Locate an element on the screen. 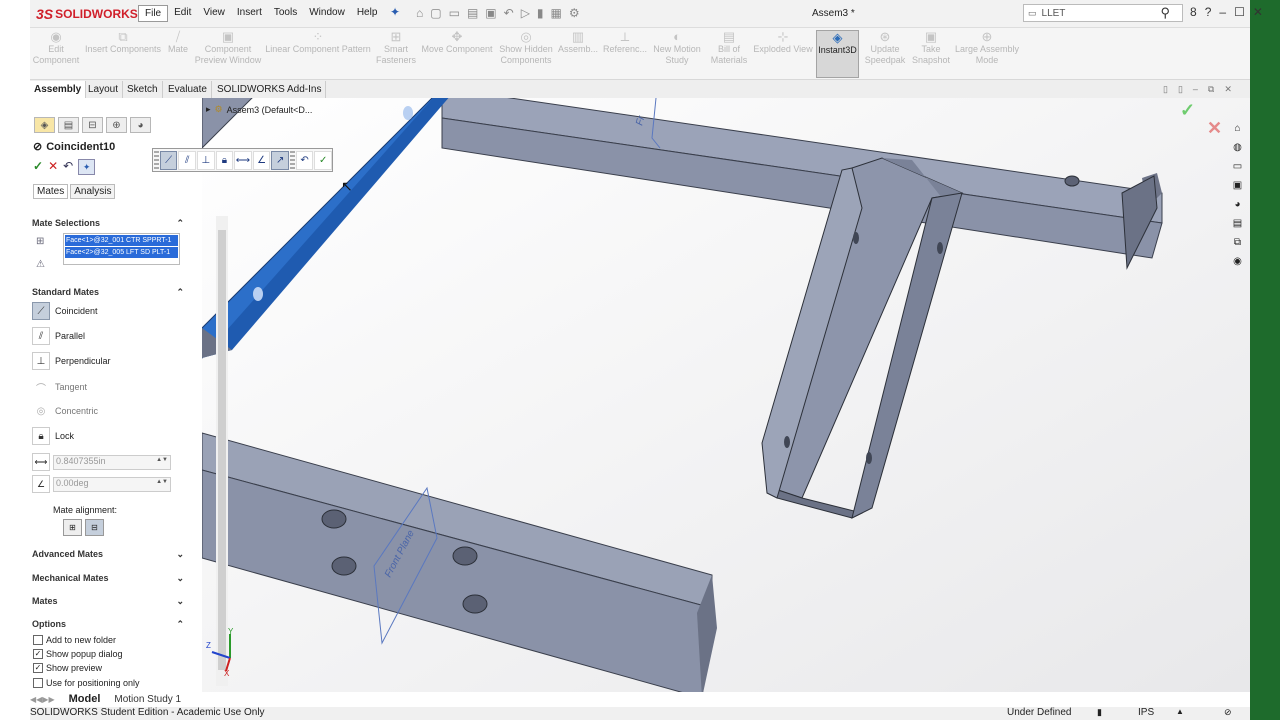  menu-file: File is located at coordinates (153, 13).